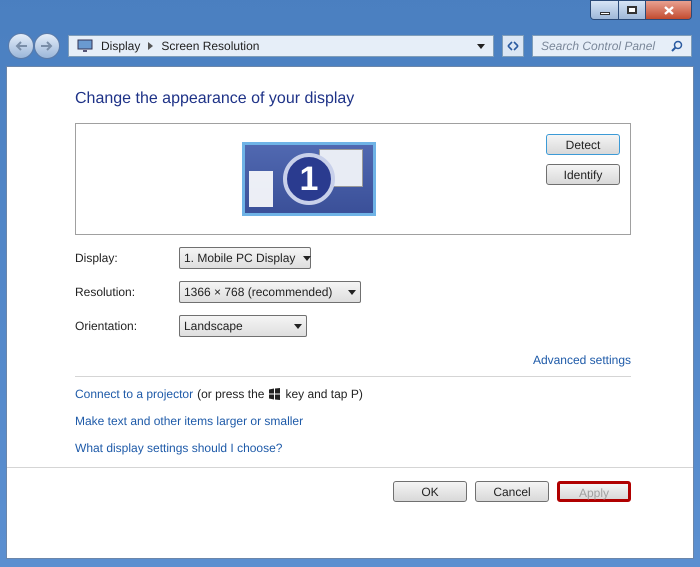 The height and width of the screenshot is (567, 700). I want to click on dropdown: 1. Mobile PC Display, so click(245, 258).